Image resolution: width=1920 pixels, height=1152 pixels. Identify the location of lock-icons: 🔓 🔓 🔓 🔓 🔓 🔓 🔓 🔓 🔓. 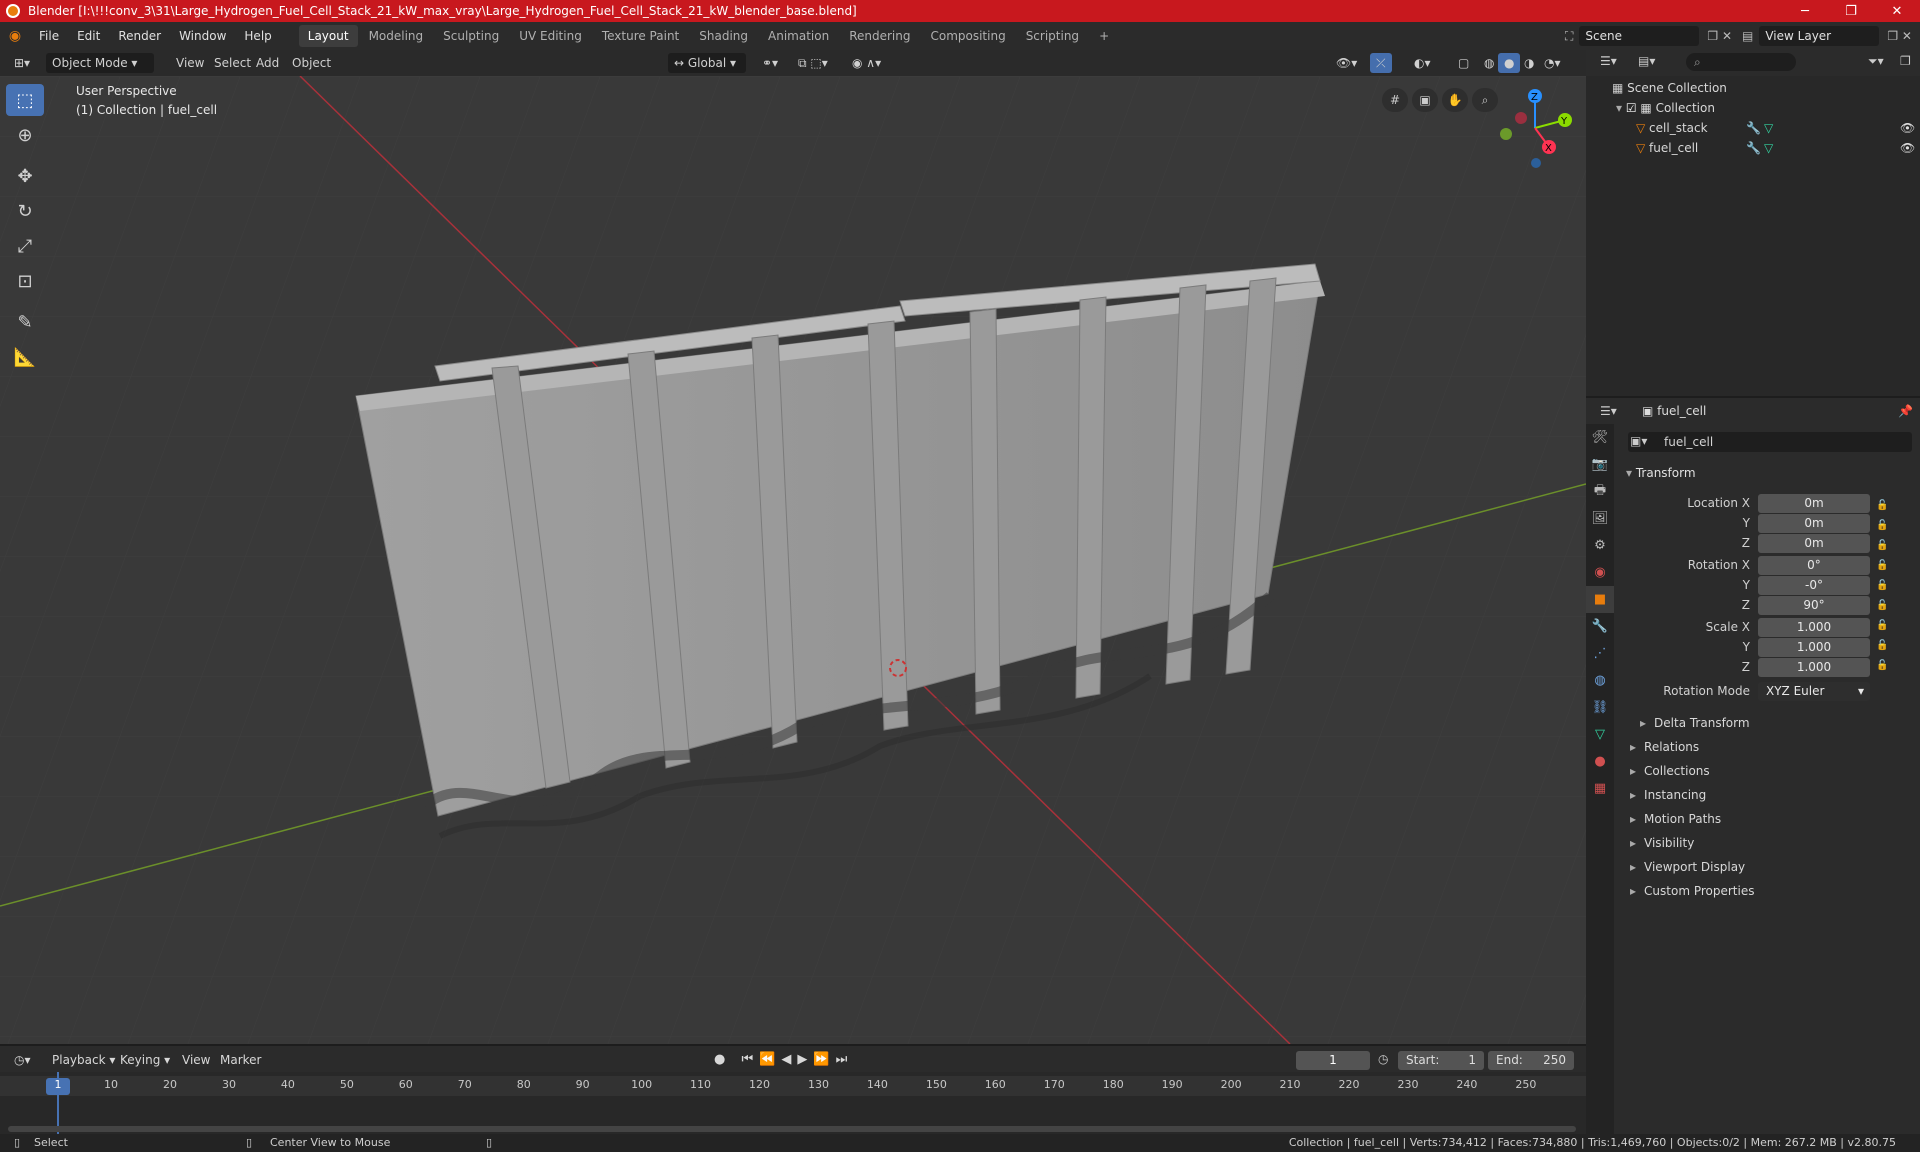
(1882, 586).